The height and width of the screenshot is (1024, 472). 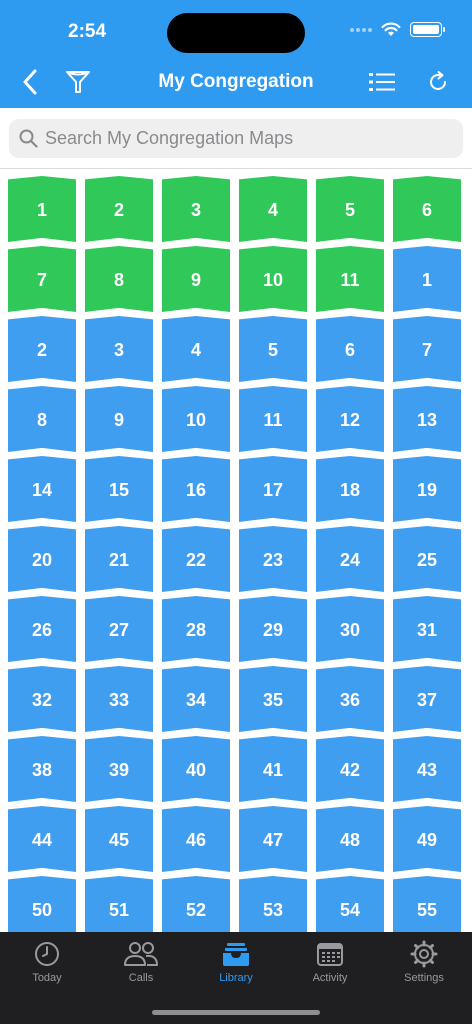 I want to click on dynamic-island, so click(x=236, y=33).